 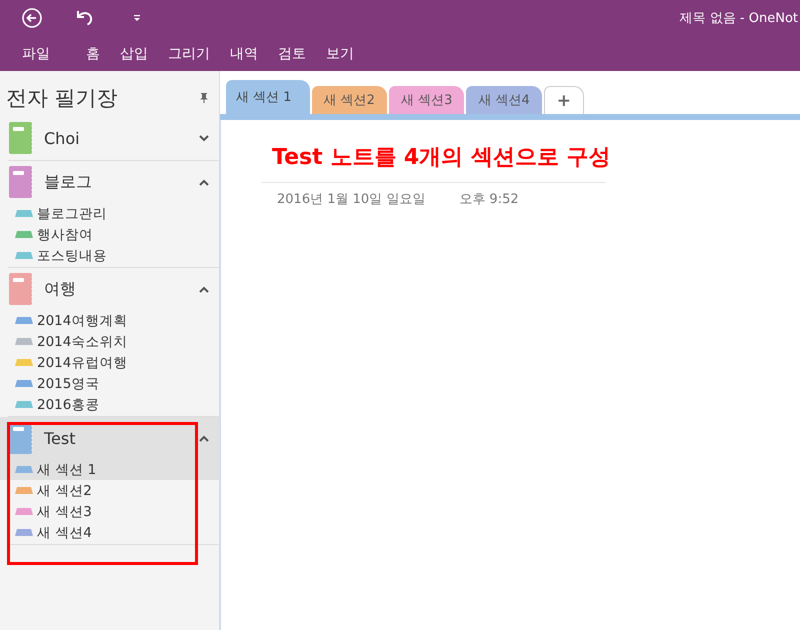 What do you see at coordinates (109, 490) in the screenshot?
I see `section-item: 새 섹션2` at bounding box center [109, 490].